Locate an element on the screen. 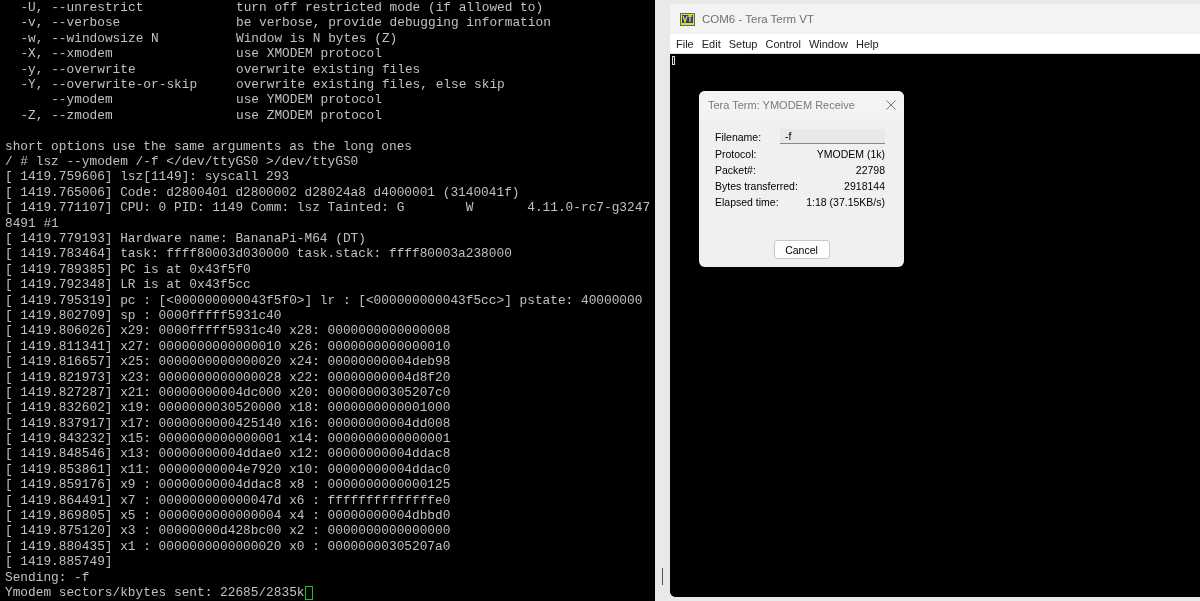 Image resolution: width=1200 pixels, height=601 pixels. long-option-text: --windowsize N is located at coordinates (105, 38).